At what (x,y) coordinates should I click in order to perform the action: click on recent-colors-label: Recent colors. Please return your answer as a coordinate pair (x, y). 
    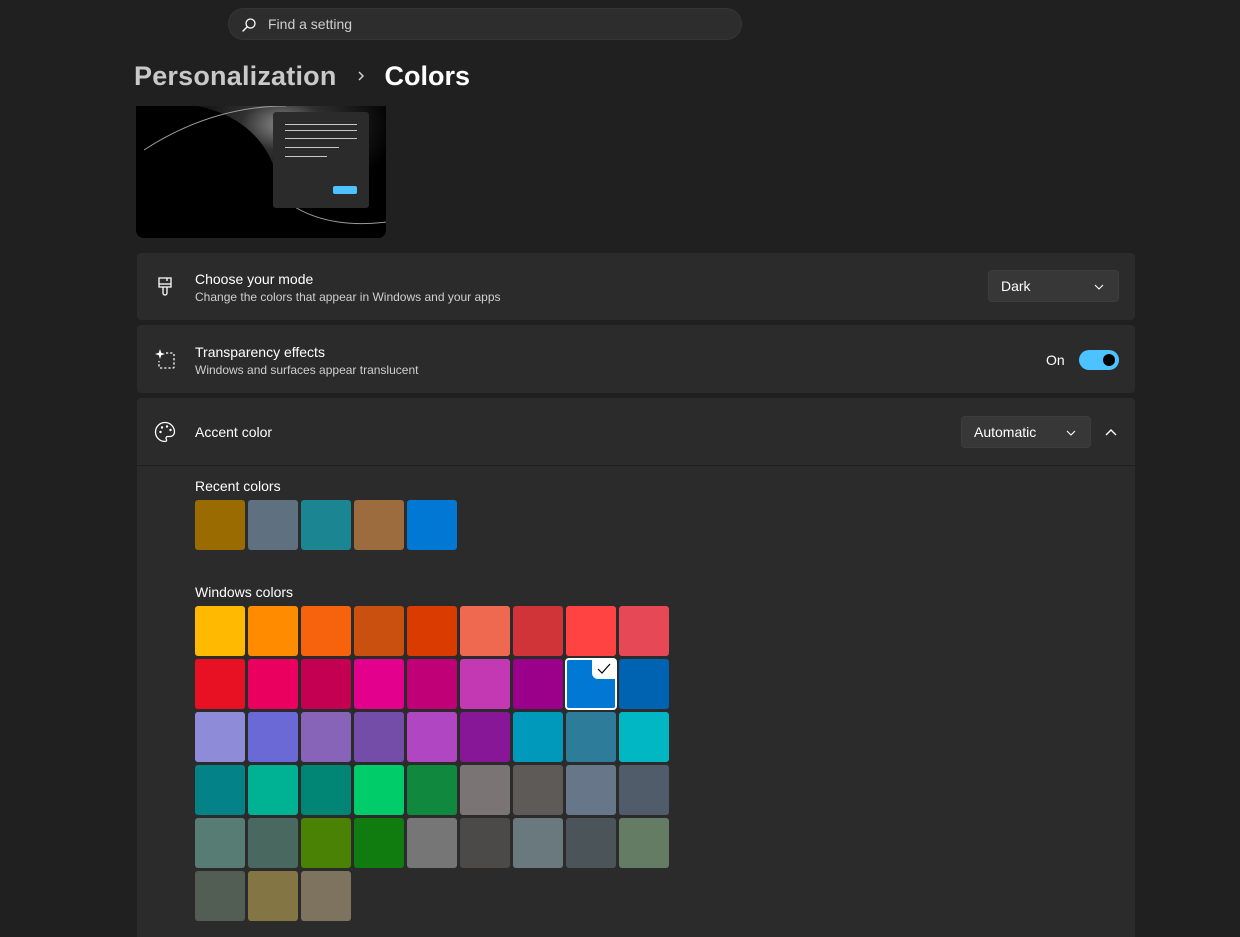
    Looking at the image, I should click on (238, 486).